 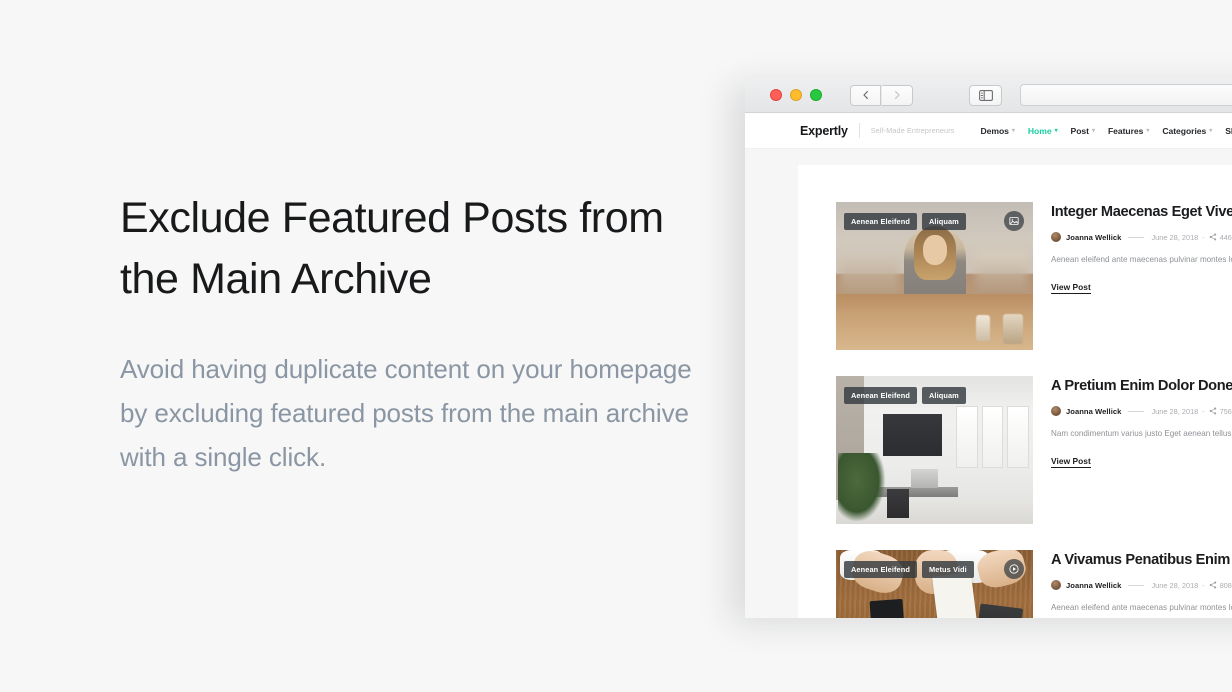 I want to click on nav-item-home: Home ▾, so click(x=1043, y=131).